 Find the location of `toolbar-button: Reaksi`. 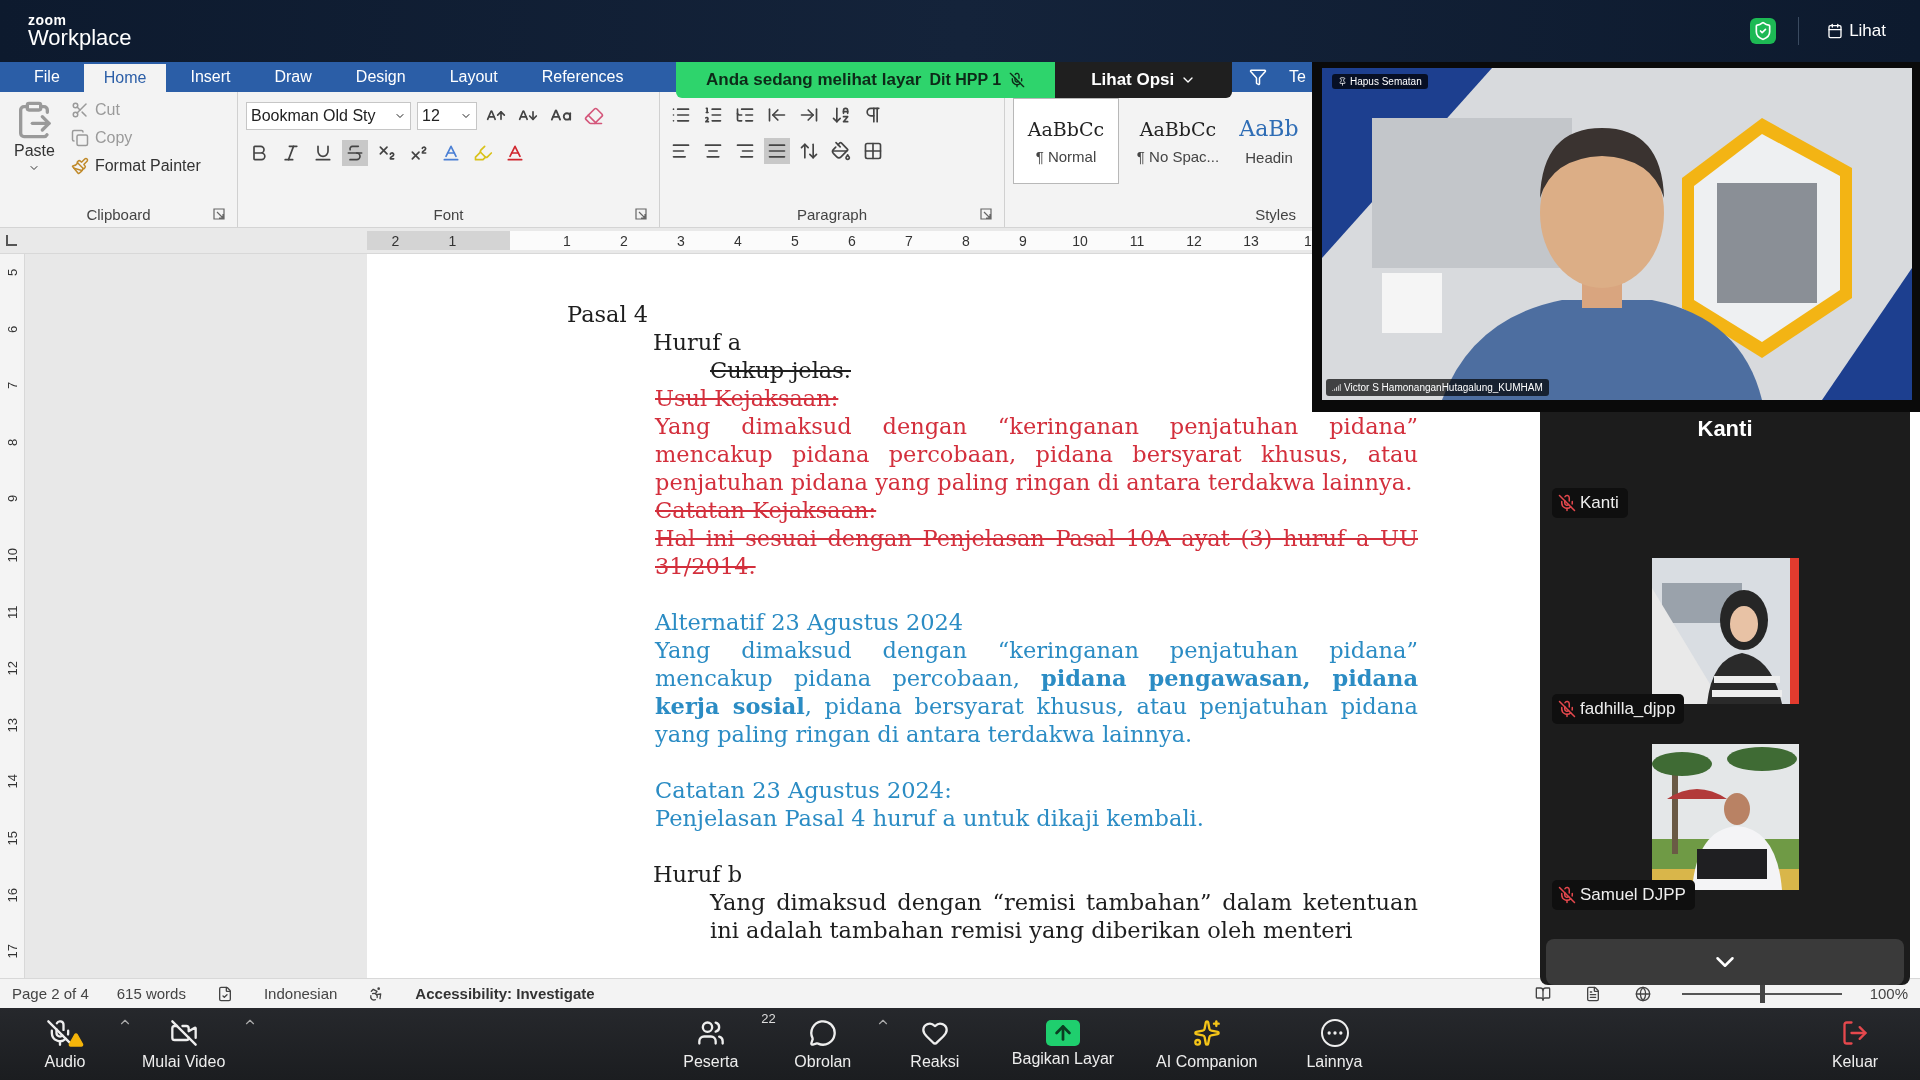

toolbar-button: Reaksi is located at coordinates (934, 1044).